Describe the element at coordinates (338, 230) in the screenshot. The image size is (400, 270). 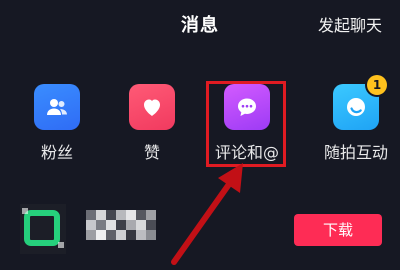
I see `download-button: 下载` at that location.